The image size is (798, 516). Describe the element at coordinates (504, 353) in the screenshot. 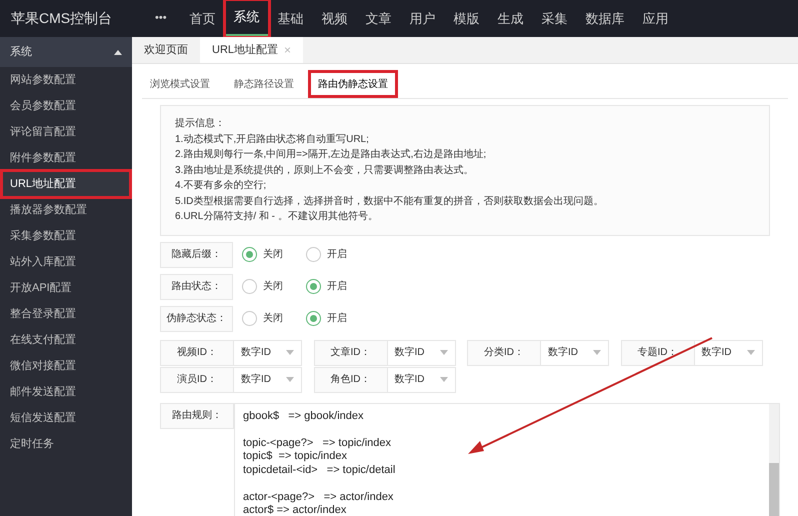

I see `field-label: 分类ID：` at that location.